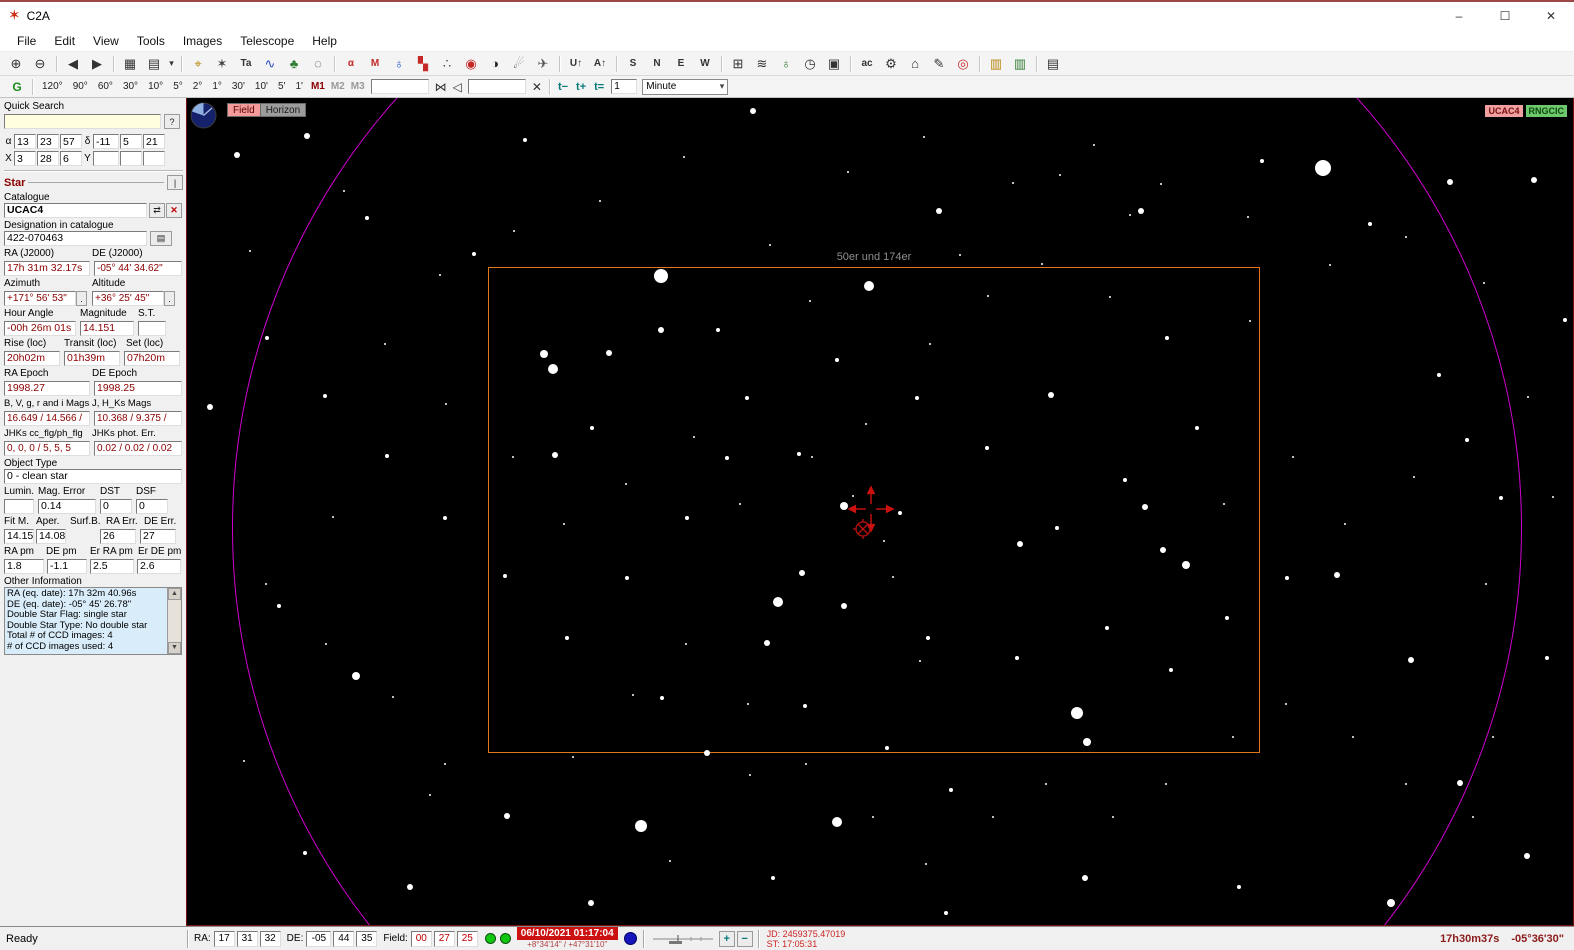  Describe the element at coordinates (726, 938) in the screenshot. I see `step-plus-button: +` at that location.